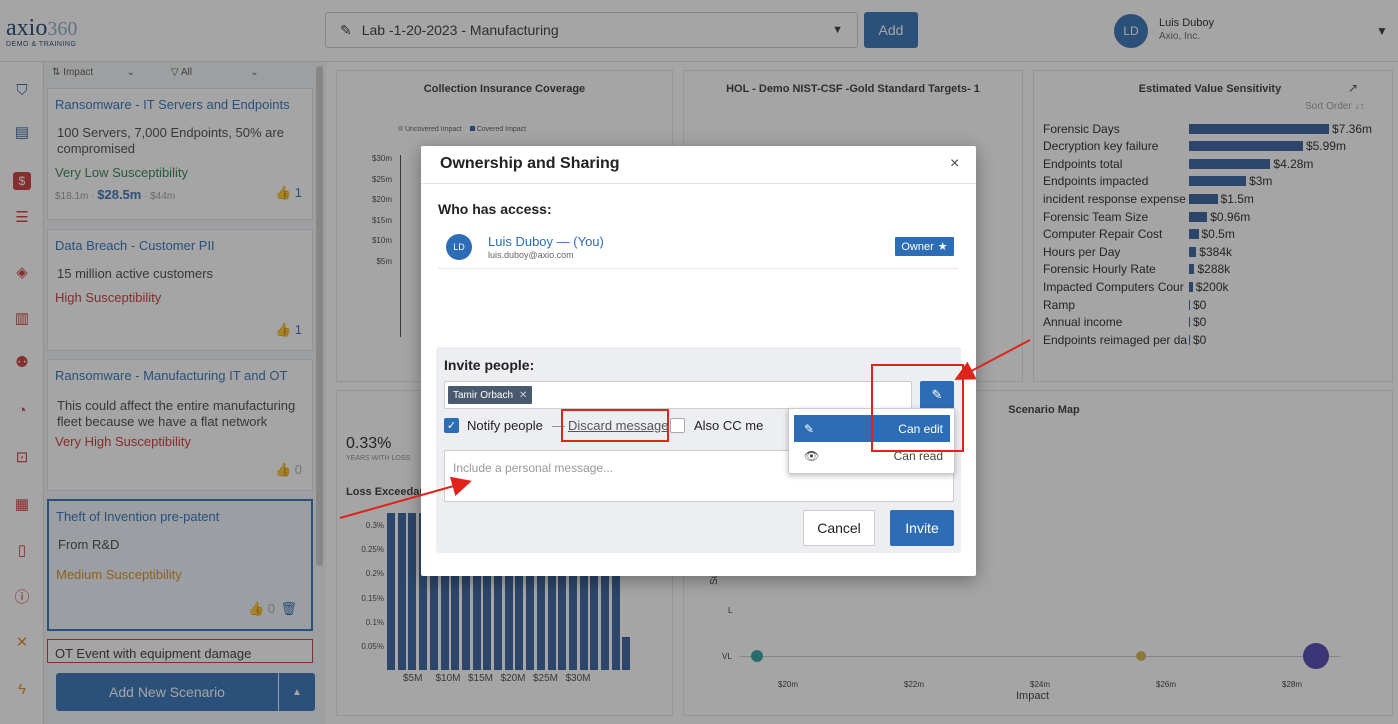  Describe the element at coordinates (180, 654) in the screenshot. I see `scenario-title: OT Event with equipment damage` at that location.